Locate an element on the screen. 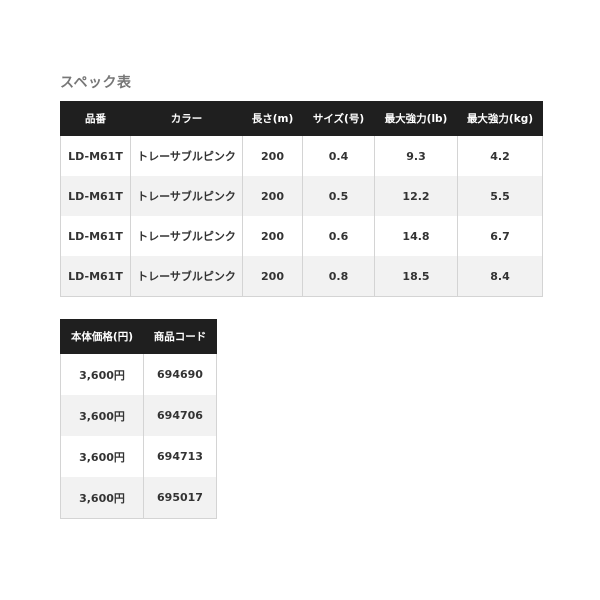 The image size is (600, 600). price-table-header-row: 本体価格(円) 商品コード is located at coordinates (138, 336).